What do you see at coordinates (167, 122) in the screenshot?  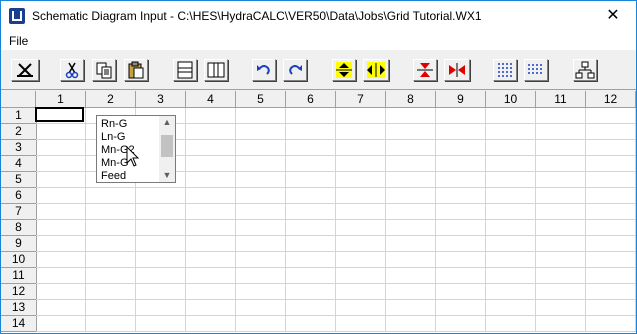 I see `scroll-up-icon: ▲` at bounding box center [167, 122].